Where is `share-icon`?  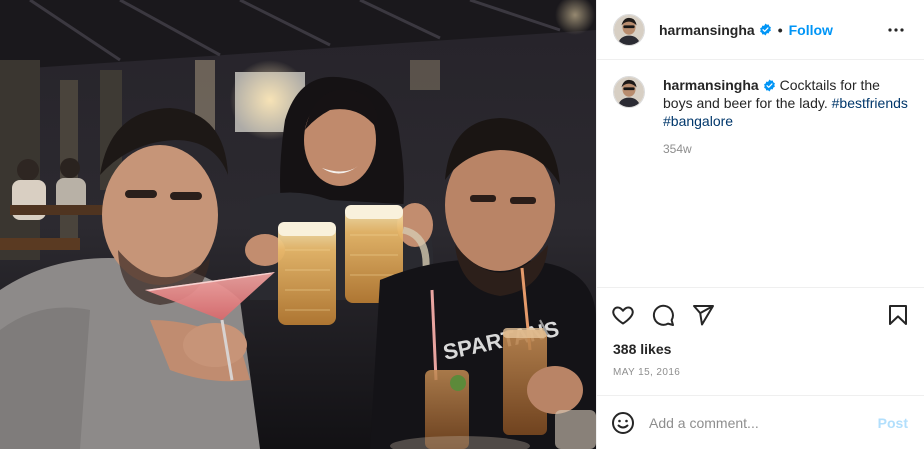 share-icon is located at coordinates (703, 315).